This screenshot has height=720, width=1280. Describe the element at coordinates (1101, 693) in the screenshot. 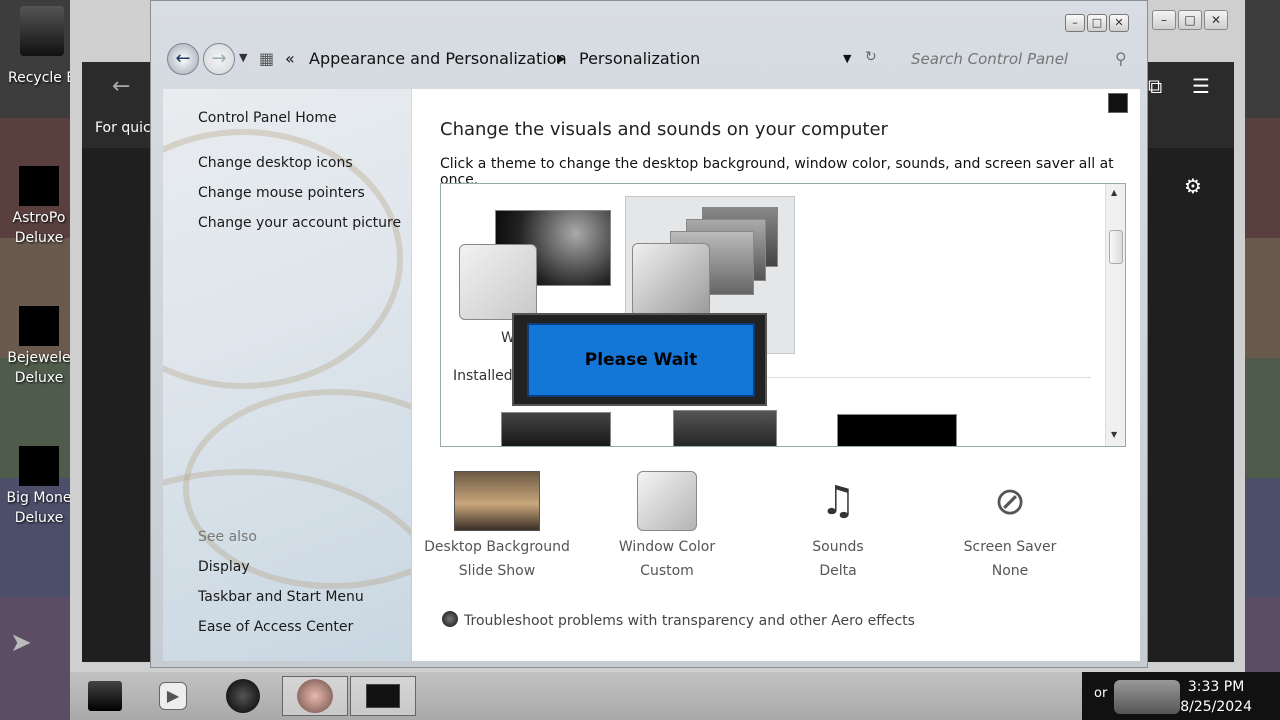

I see `tray-partial-text: or` at that location.